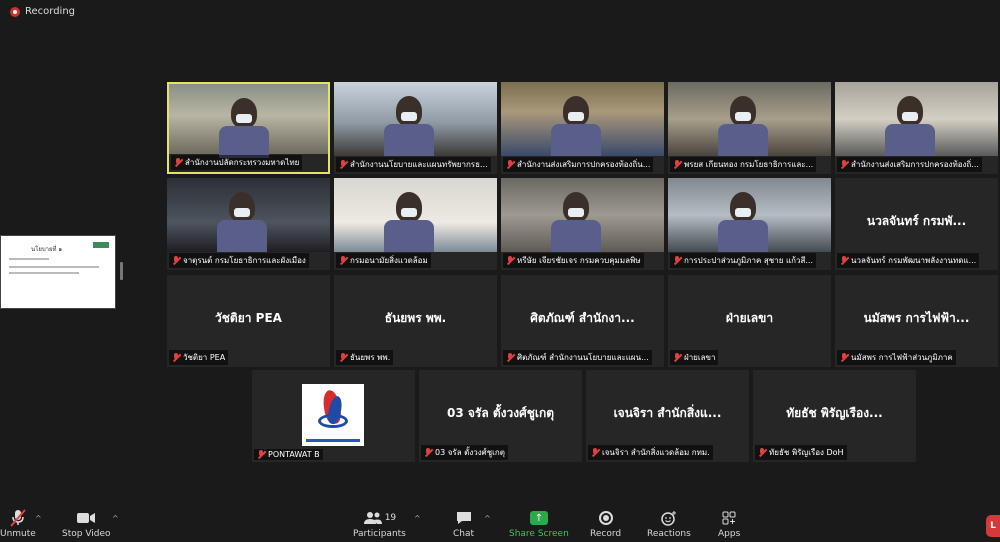 This screenshot has height=542, width=1000. I want to click on record-button: Record, so click(605, 524).